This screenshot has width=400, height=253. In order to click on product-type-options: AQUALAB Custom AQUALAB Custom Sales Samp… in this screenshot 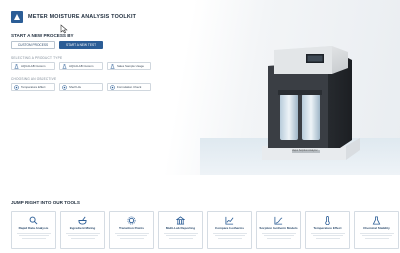, I will do `click(81, 66)`.